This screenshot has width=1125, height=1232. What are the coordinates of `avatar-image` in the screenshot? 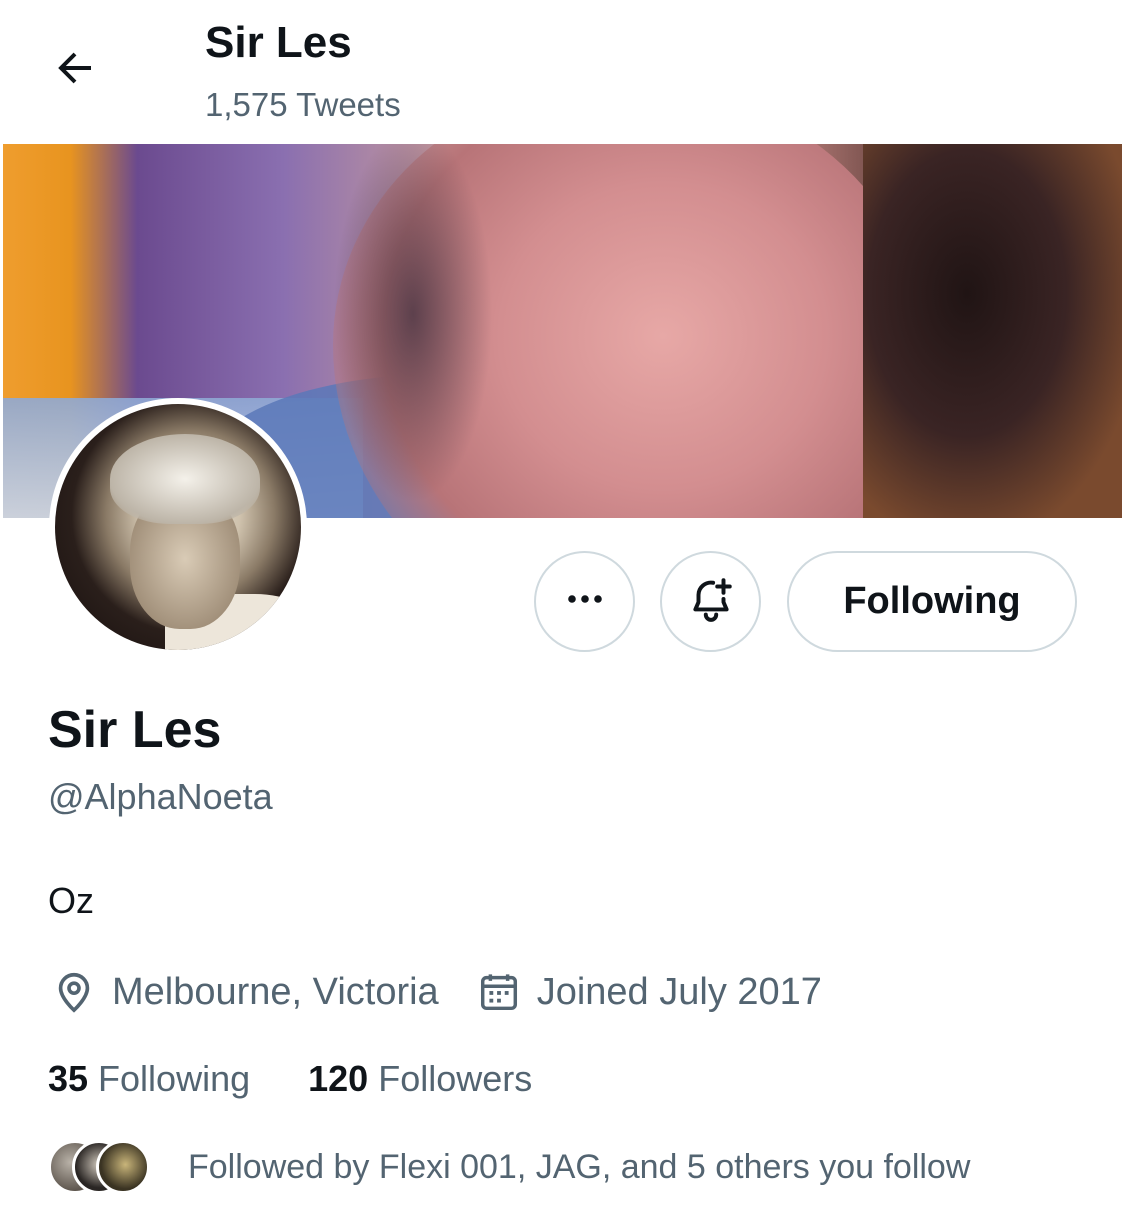 It's located at (178, 527).